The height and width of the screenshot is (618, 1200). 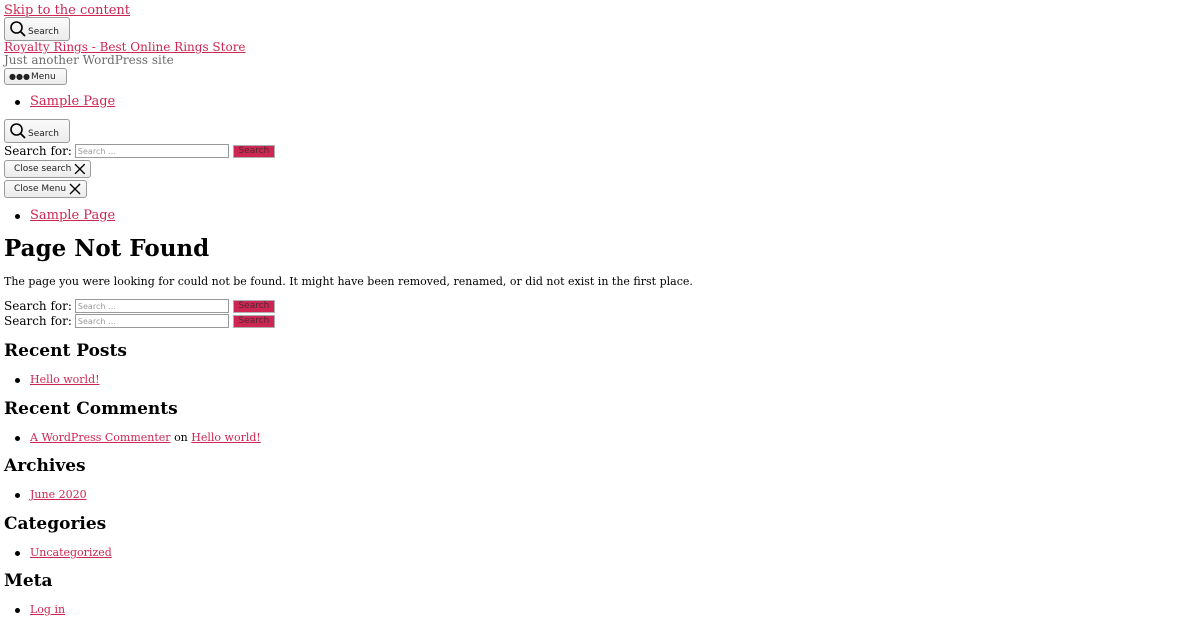 I want to click on modal-menu-item: Sample Page, so click(x=59, y=216).